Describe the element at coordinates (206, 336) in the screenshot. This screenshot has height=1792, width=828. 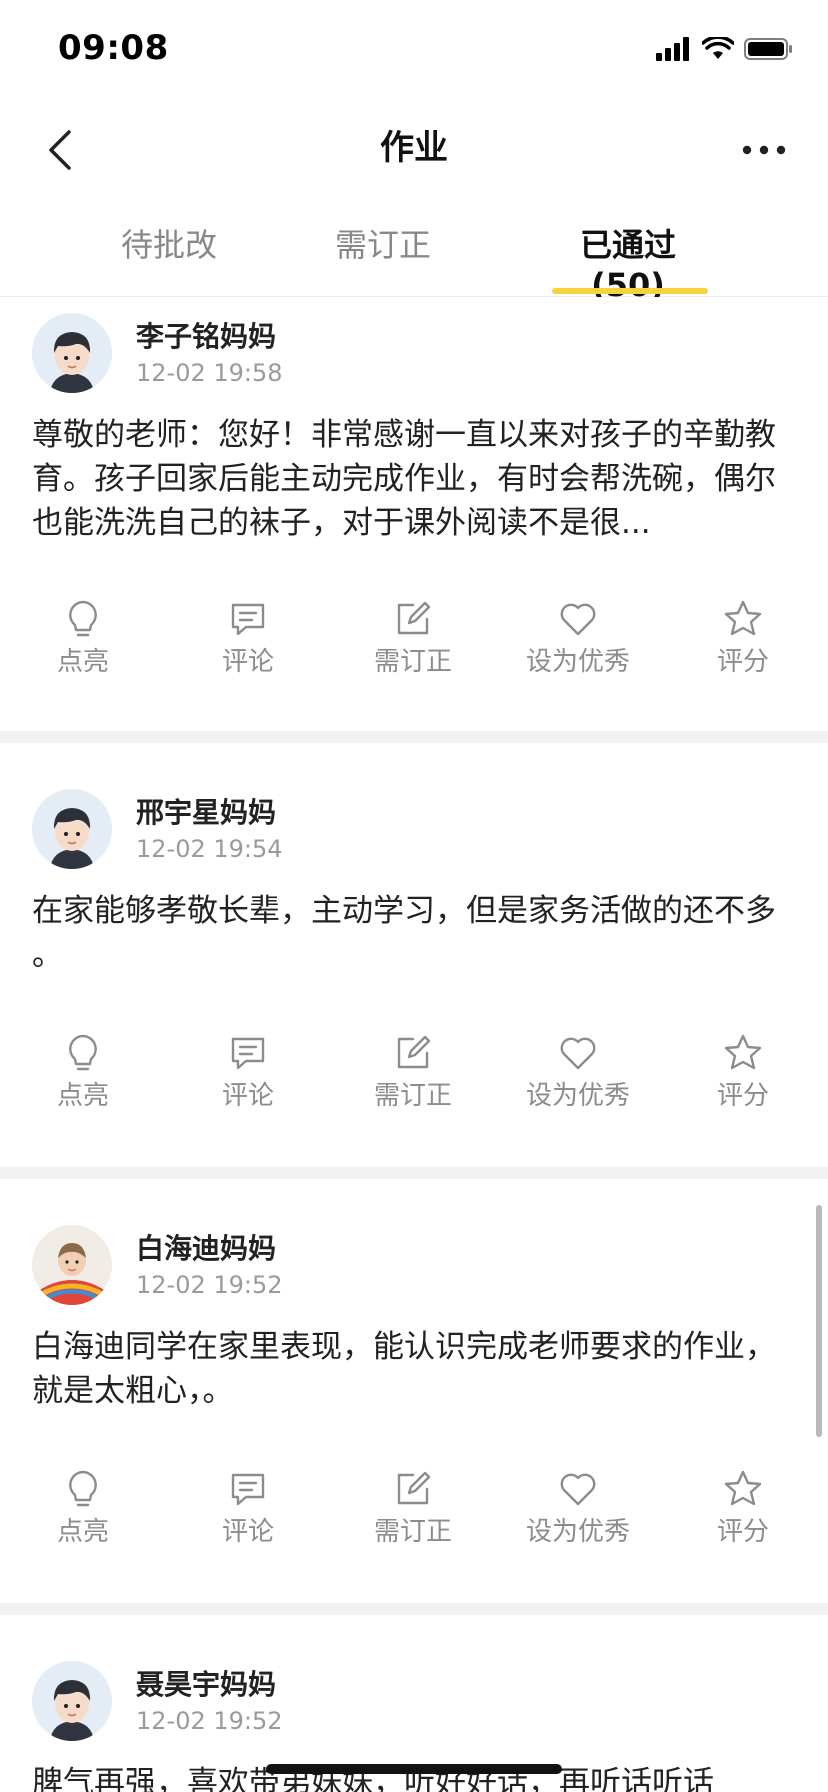
I see `author-name: 李子铭妈妈` at that location.